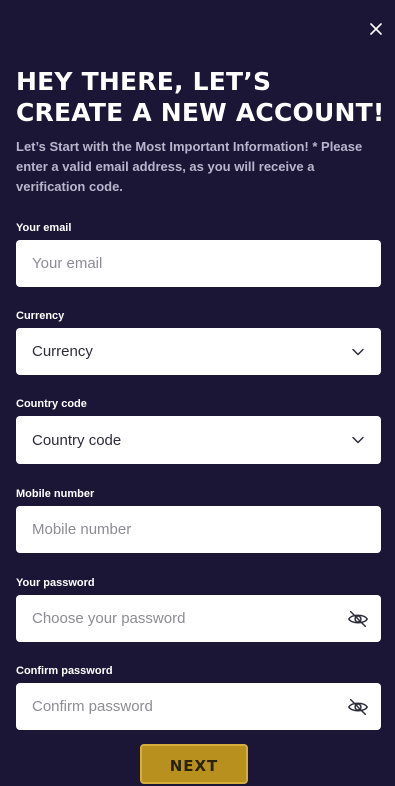  I want to click on confirm-password-field, so click(181, 706).